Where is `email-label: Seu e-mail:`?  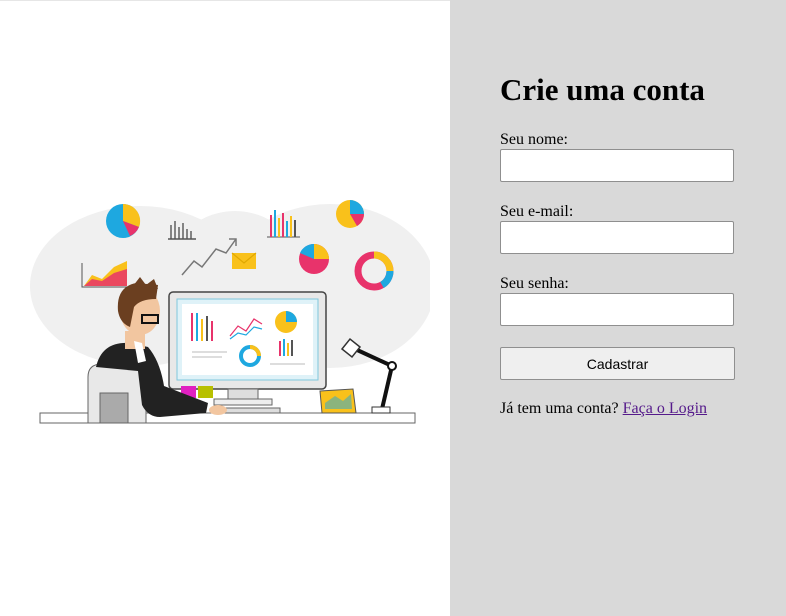
email-label: Seu e-mail: is located at coordinates (537, 211).